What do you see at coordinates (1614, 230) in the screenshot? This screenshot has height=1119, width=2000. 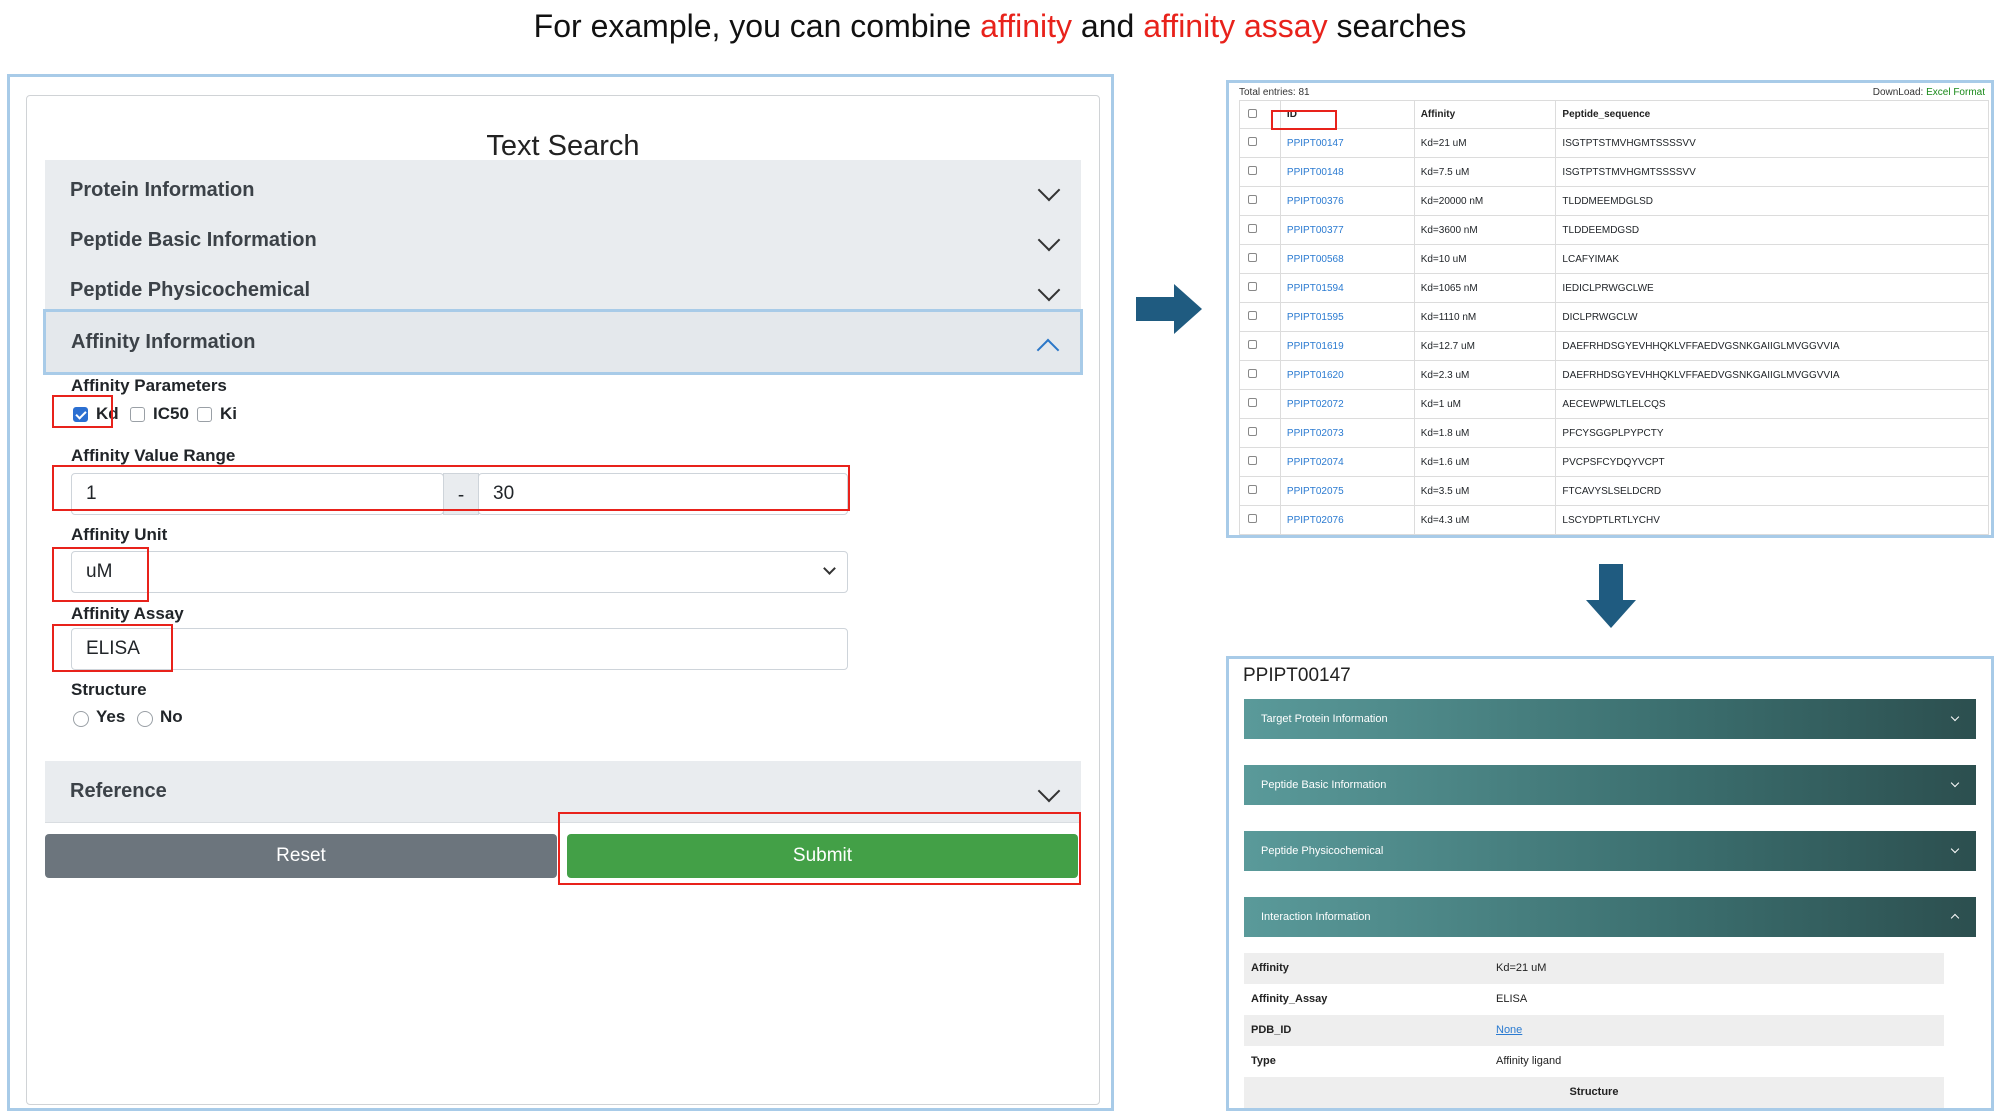 I see `table-row: PPIPT00377 Kd=3600 nM TLDDEEMDGSD` at bounding box center [1614, 230].